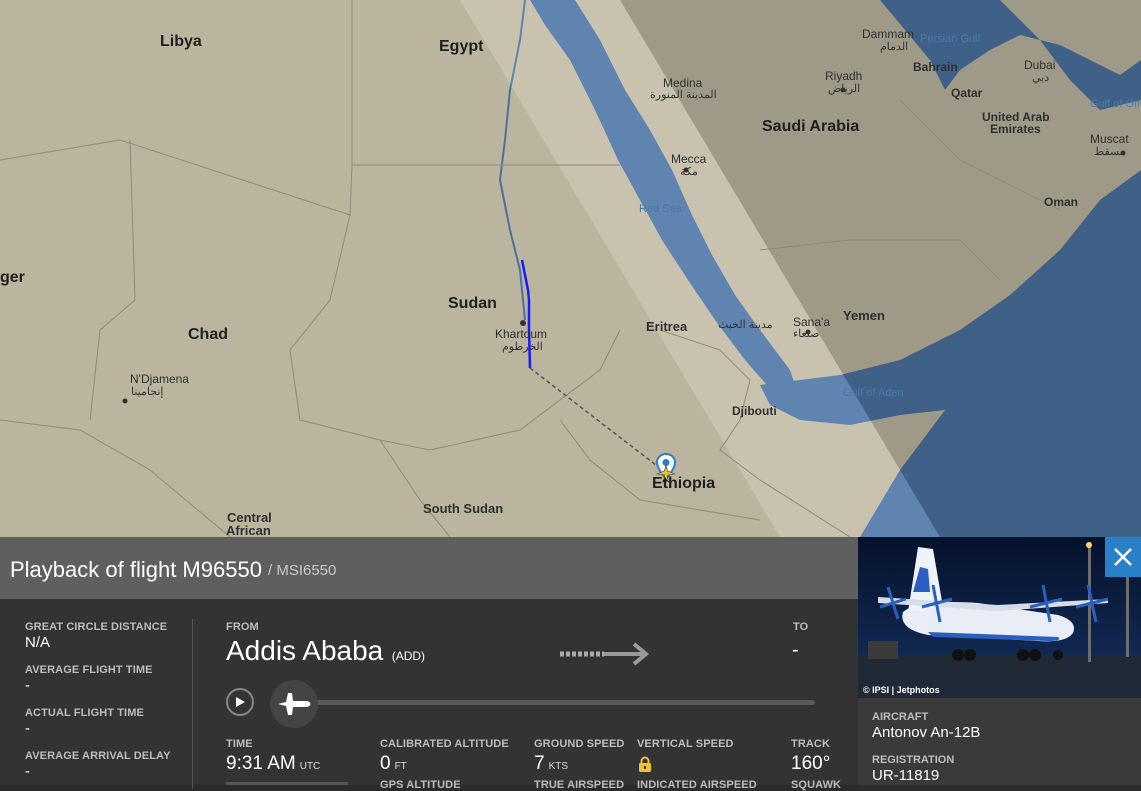 Image resolution: width=1141 pixels, height=791 pixels. What do you see at coordinates (208, 334) in the screenshot?
I see `label-chad: Chad` at bounding box center [208, 334].